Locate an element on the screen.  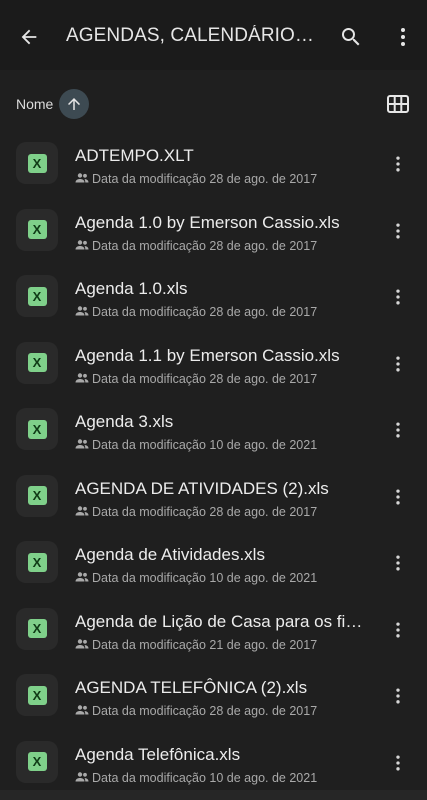
file-name: ADTEMPO.XLT is located at coordinates (134, 155).